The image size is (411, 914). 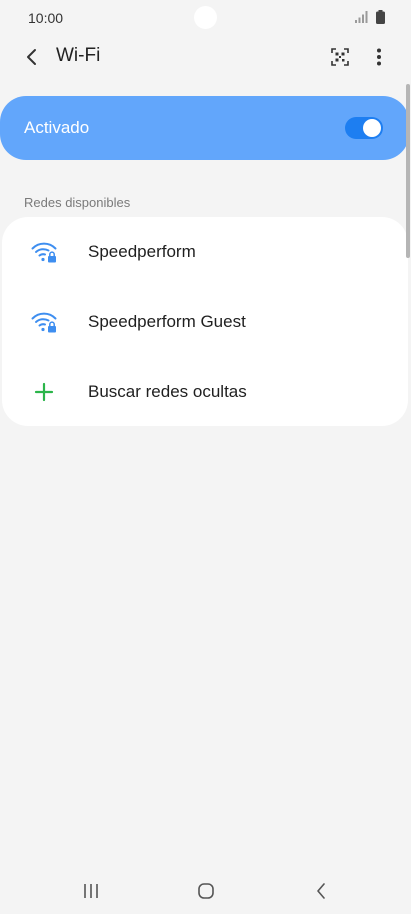 I want to click on page-title: Wi-Fi, so click(x=78, y=55).